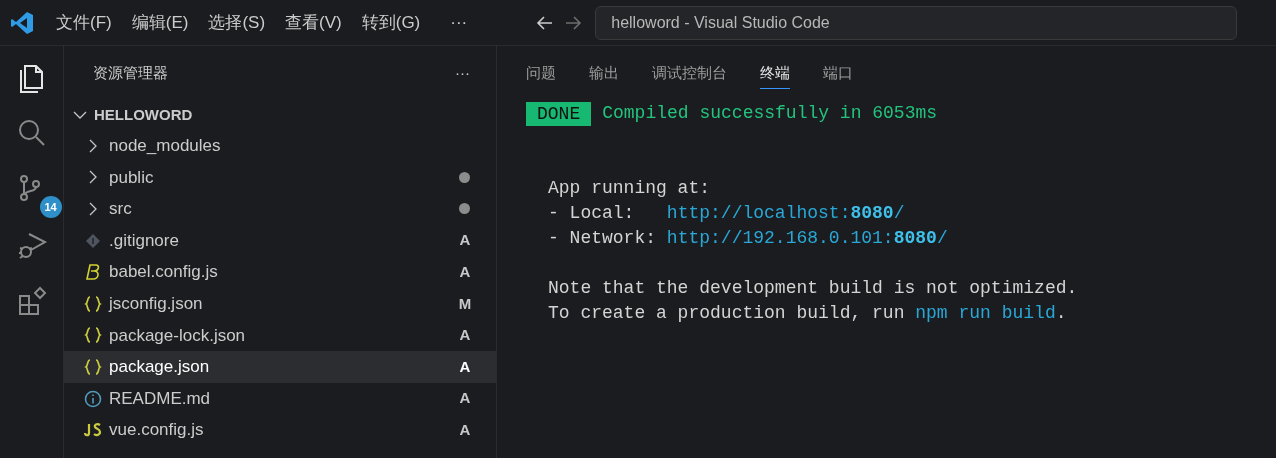 The image size is (1276, 458). What do you see at coordinates (280, 430) in the screenshot?
I see `file-tree-item: vue.config.js A` at bounding box center [280, 430].